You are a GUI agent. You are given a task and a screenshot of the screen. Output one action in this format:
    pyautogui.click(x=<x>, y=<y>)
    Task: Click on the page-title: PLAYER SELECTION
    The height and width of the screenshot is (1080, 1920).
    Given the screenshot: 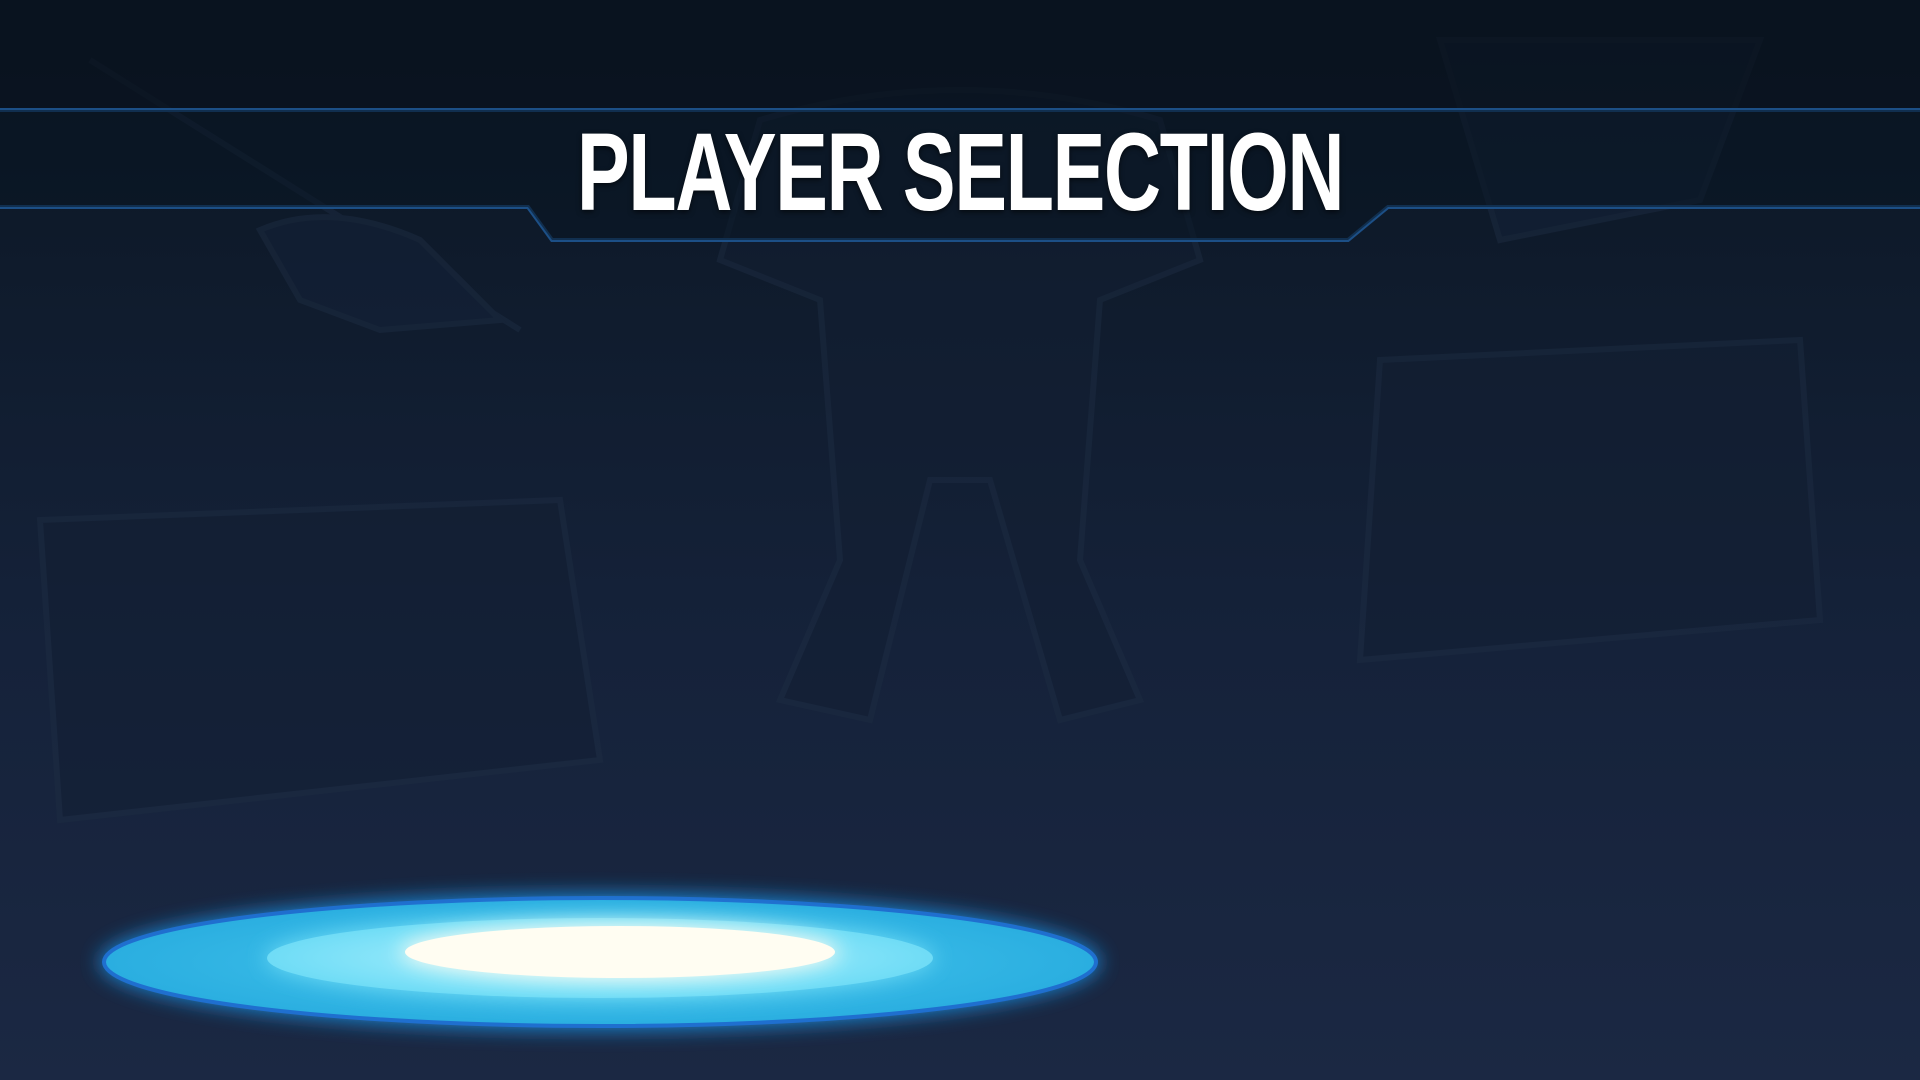 What is the action you would take?
    pyautogui.click(x=960, y=172)
    